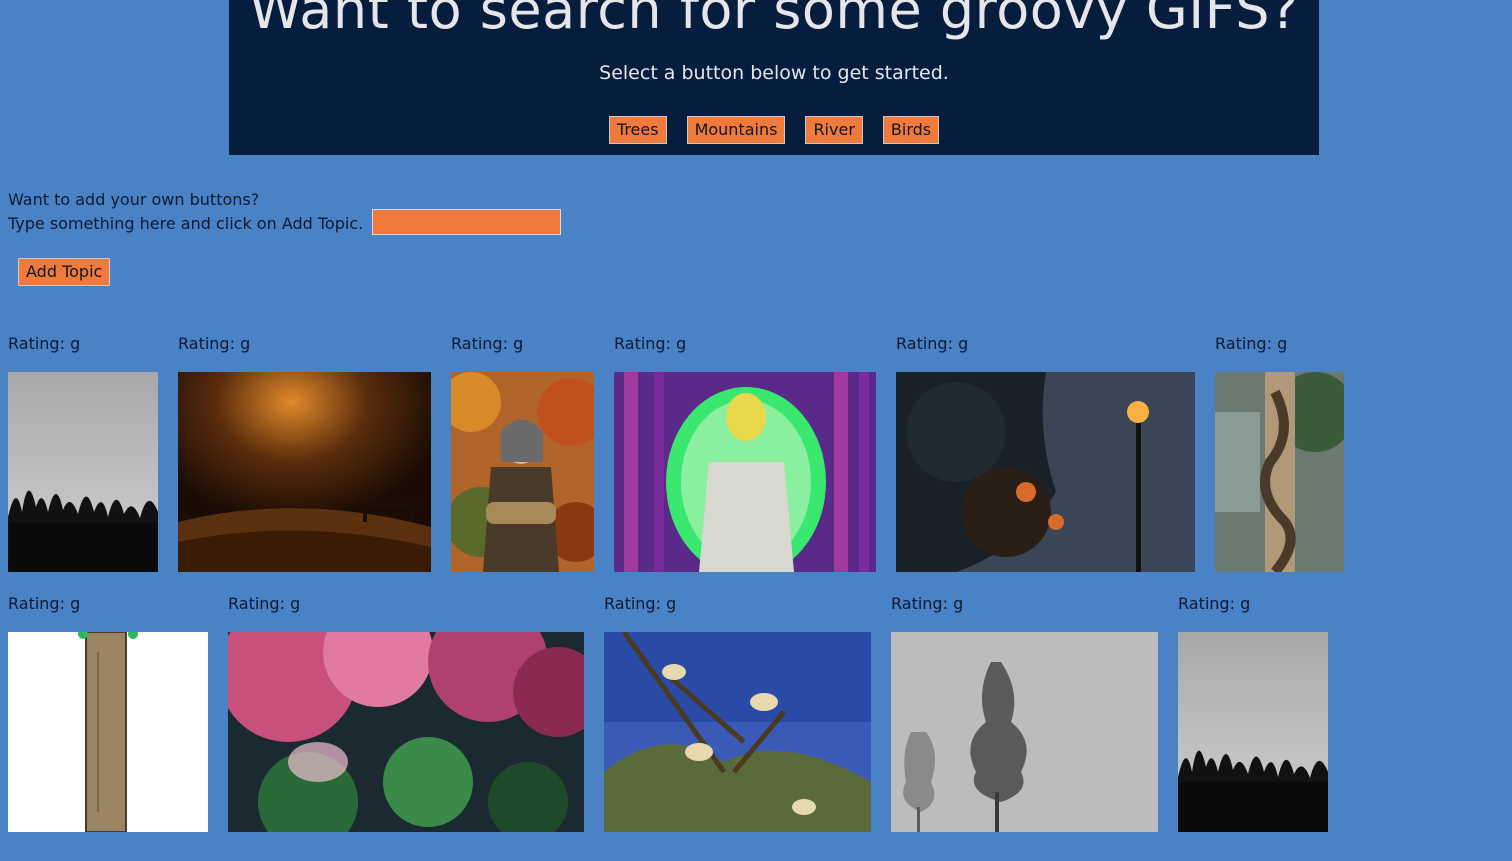 This screenshot has width=1512, height=861. I want to click on topic-input, so click(466, 222).